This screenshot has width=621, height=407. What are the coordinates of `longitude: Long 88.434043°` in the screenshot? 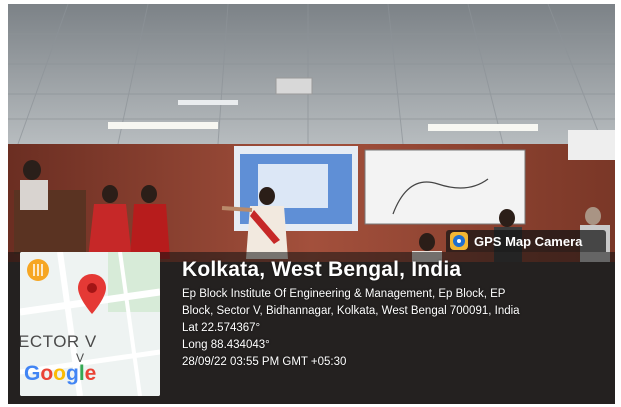 It's located at (226, 345).